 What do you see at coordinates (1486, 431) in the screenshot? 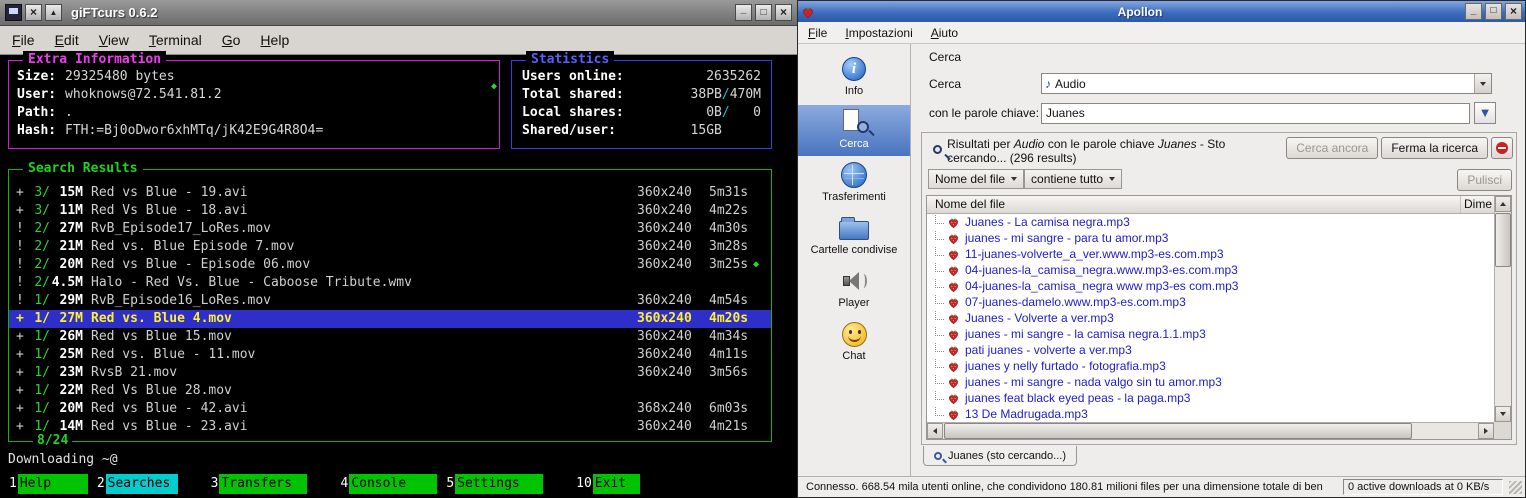
I see `scroll-right-icon` at bounding box center [1486, 431].